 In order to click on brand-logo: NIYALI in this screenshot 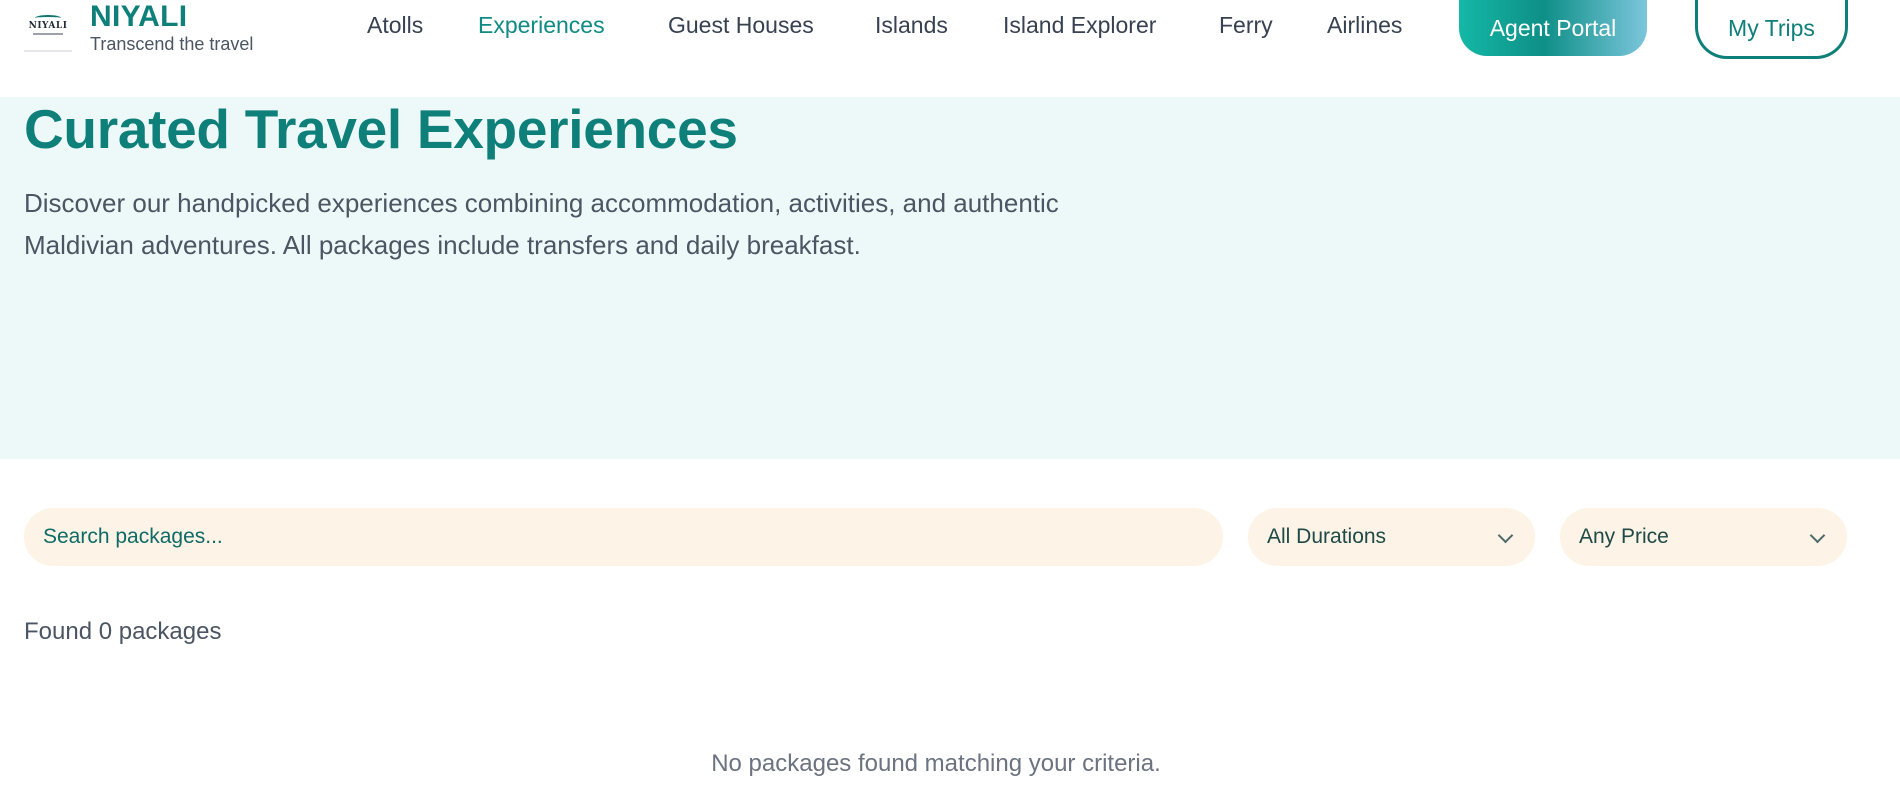, I will do `click(48, 26)`.